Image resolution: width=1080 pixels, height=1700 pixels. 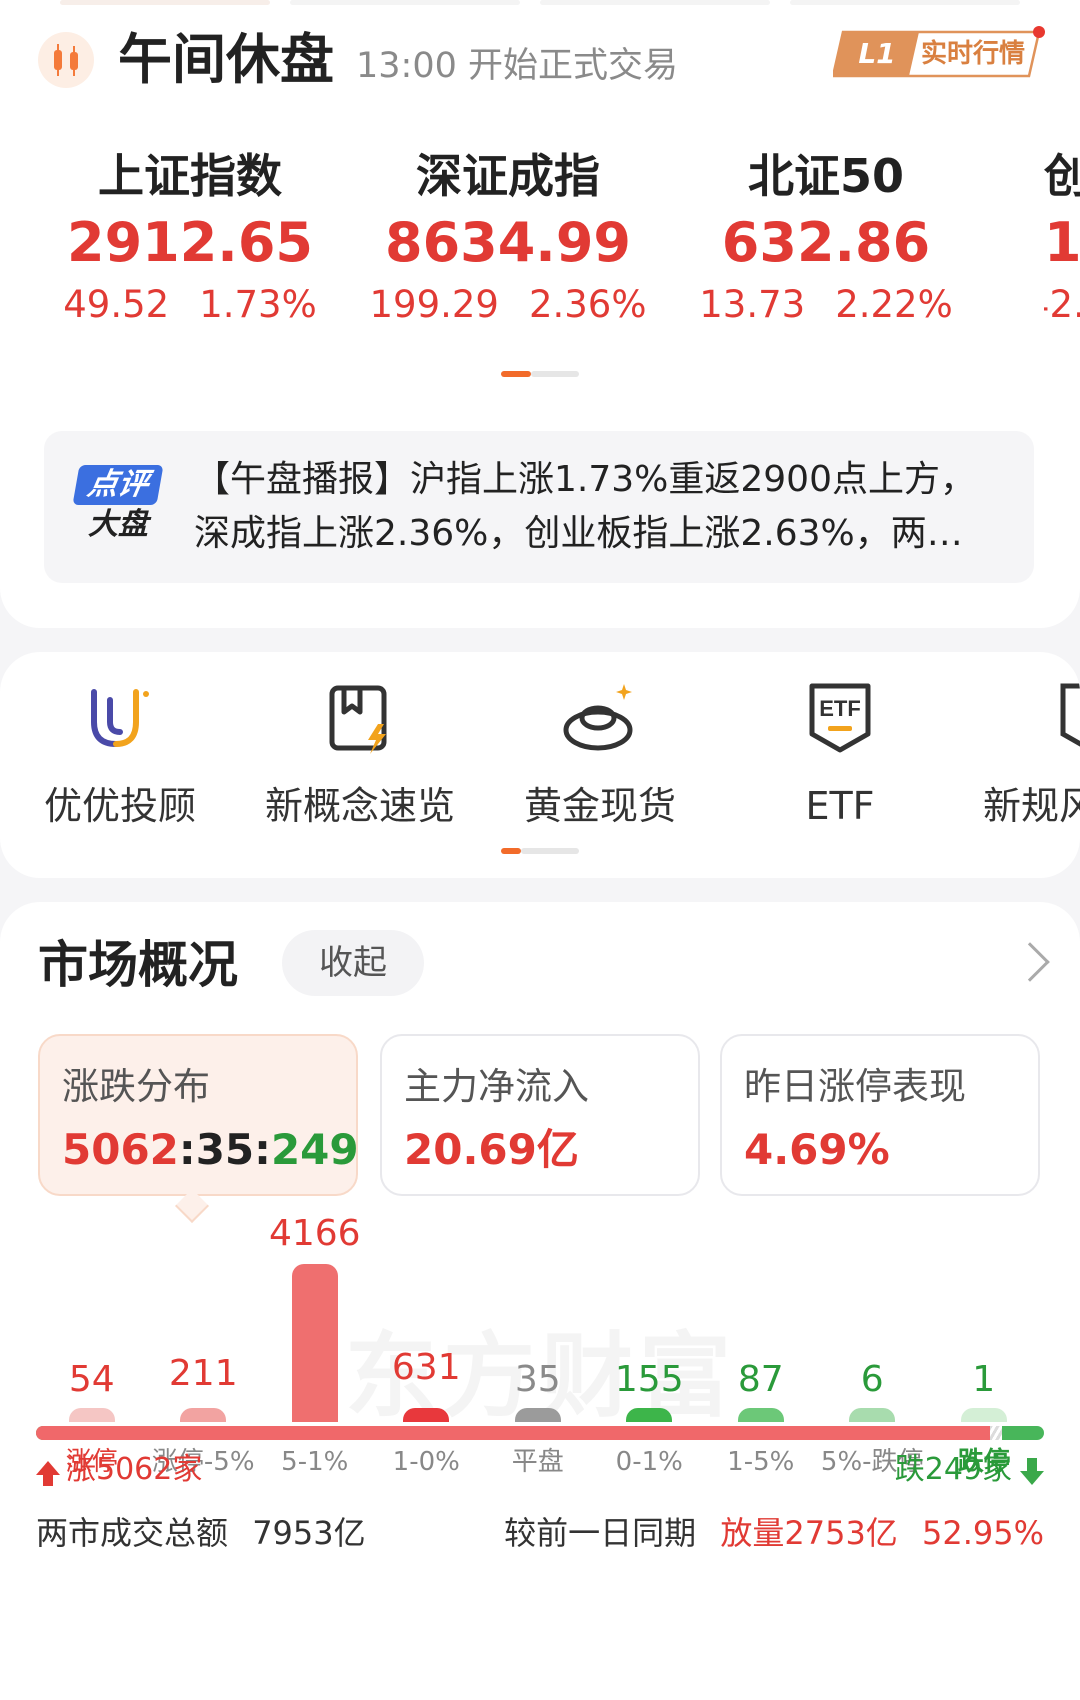 I want to click on compare-volume: 放量2753亿, so click(x=809, y=1533).